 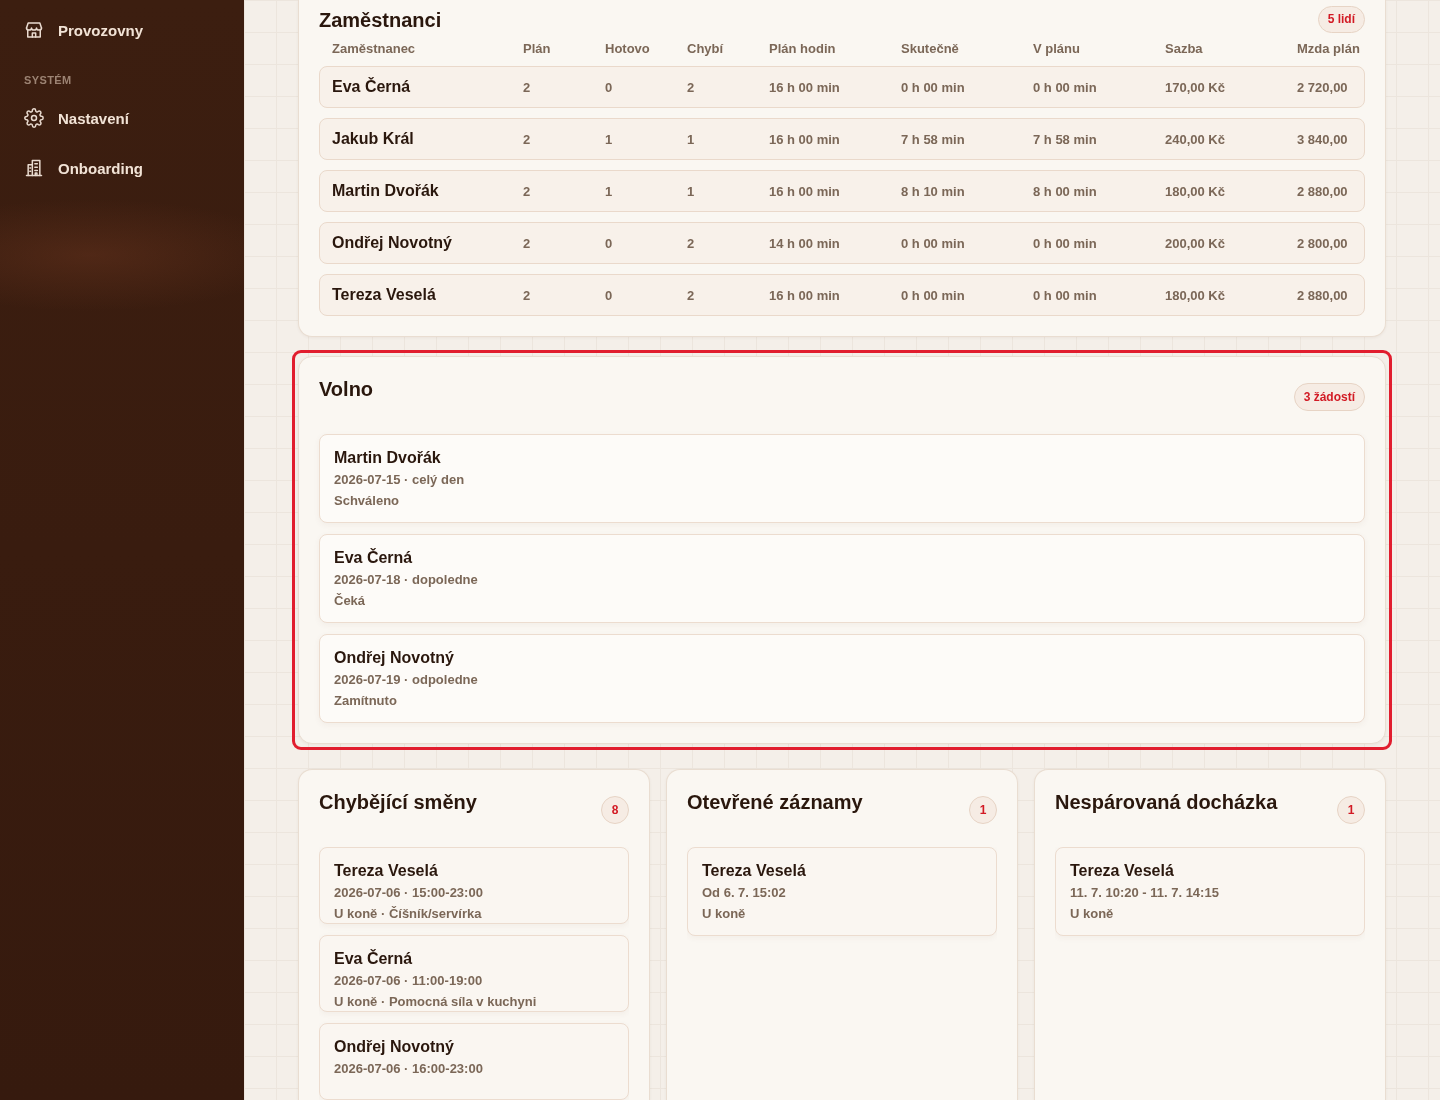 I want to click on employee-name: Tereza Veselá, so click(x=384, y=295).